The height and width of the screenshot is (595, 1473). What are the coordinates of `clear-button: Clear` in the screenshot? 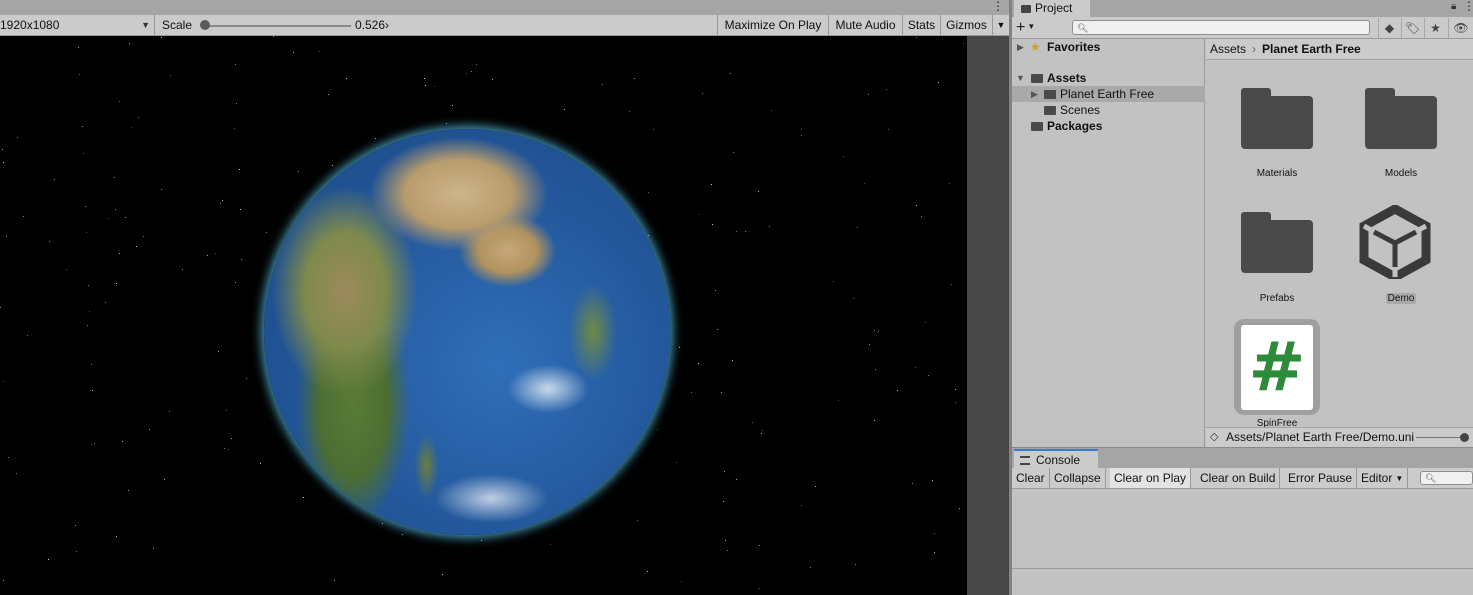 It's located at (1031, 478).